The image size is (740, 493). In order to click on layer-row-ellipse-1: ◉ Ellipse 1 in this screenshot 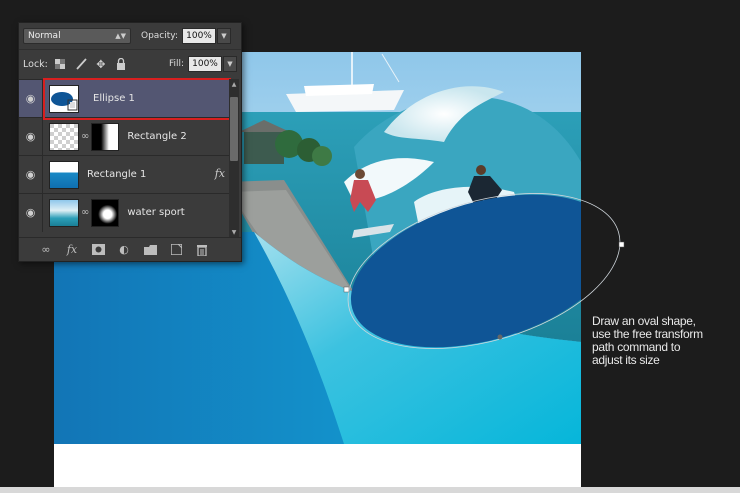, I will do `click(124, 98)`.